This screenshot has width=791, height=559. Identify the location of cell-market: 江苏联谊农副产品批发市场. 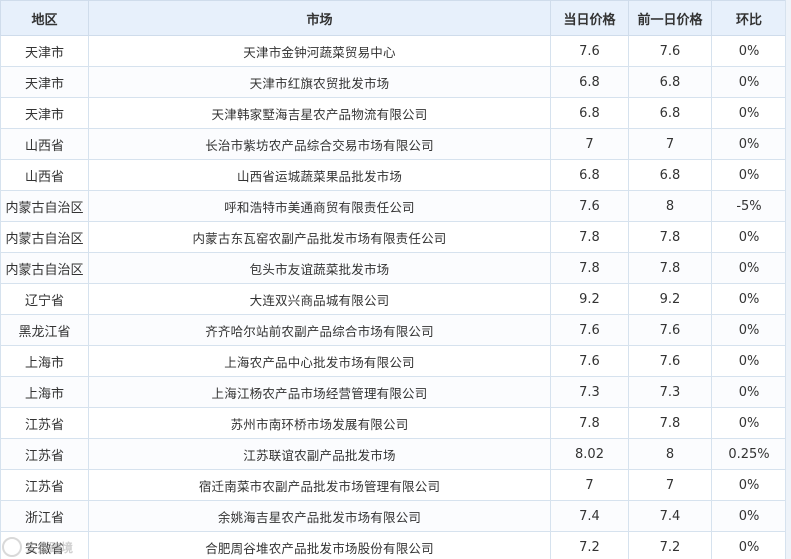
(319, 454).